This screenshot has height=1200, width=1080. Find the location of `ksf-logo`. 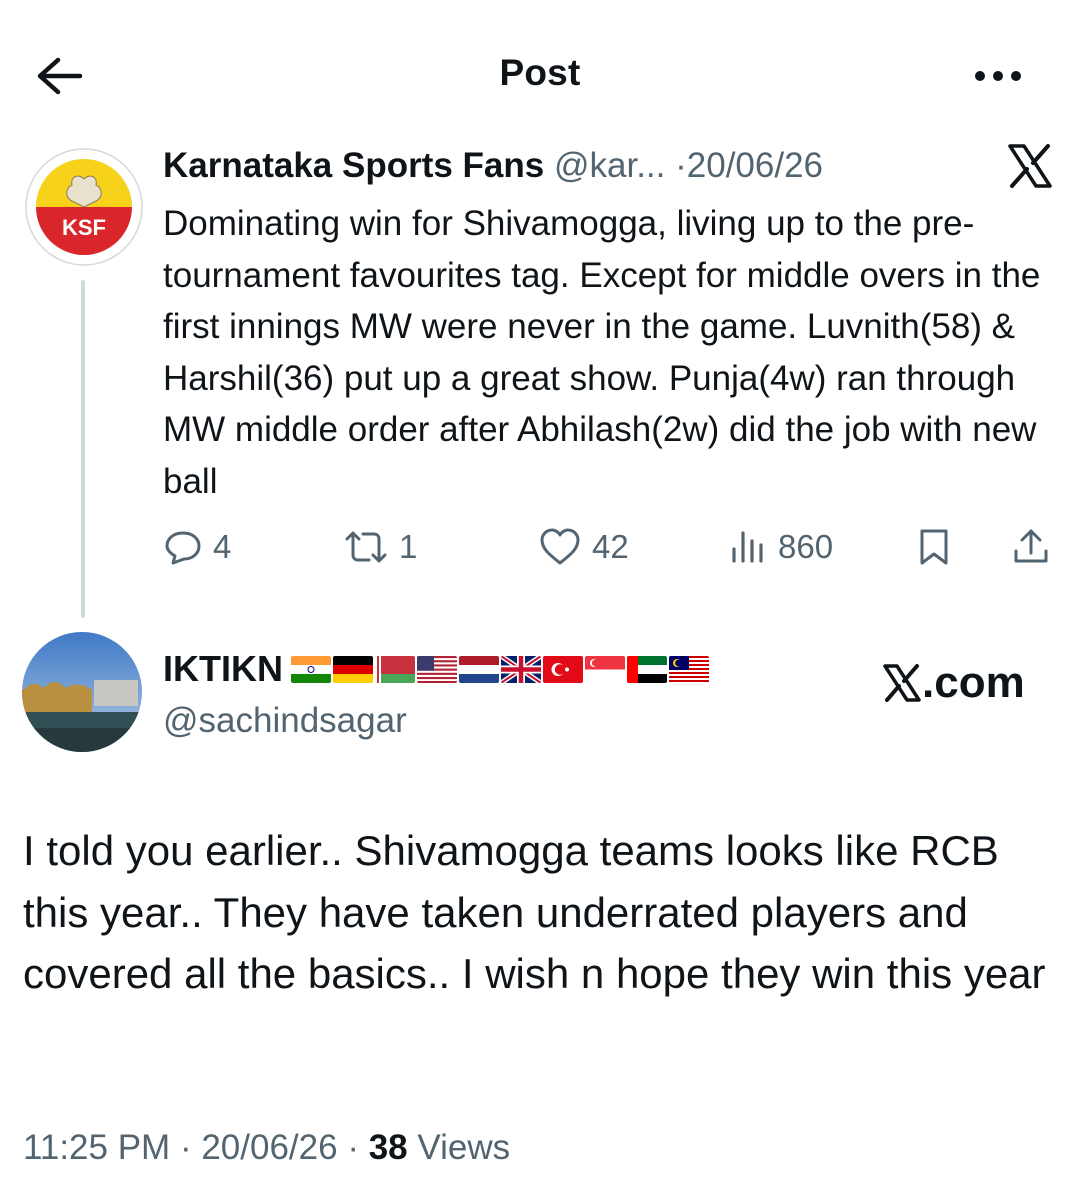

ksf-logo is located at coordinates (84, 207).